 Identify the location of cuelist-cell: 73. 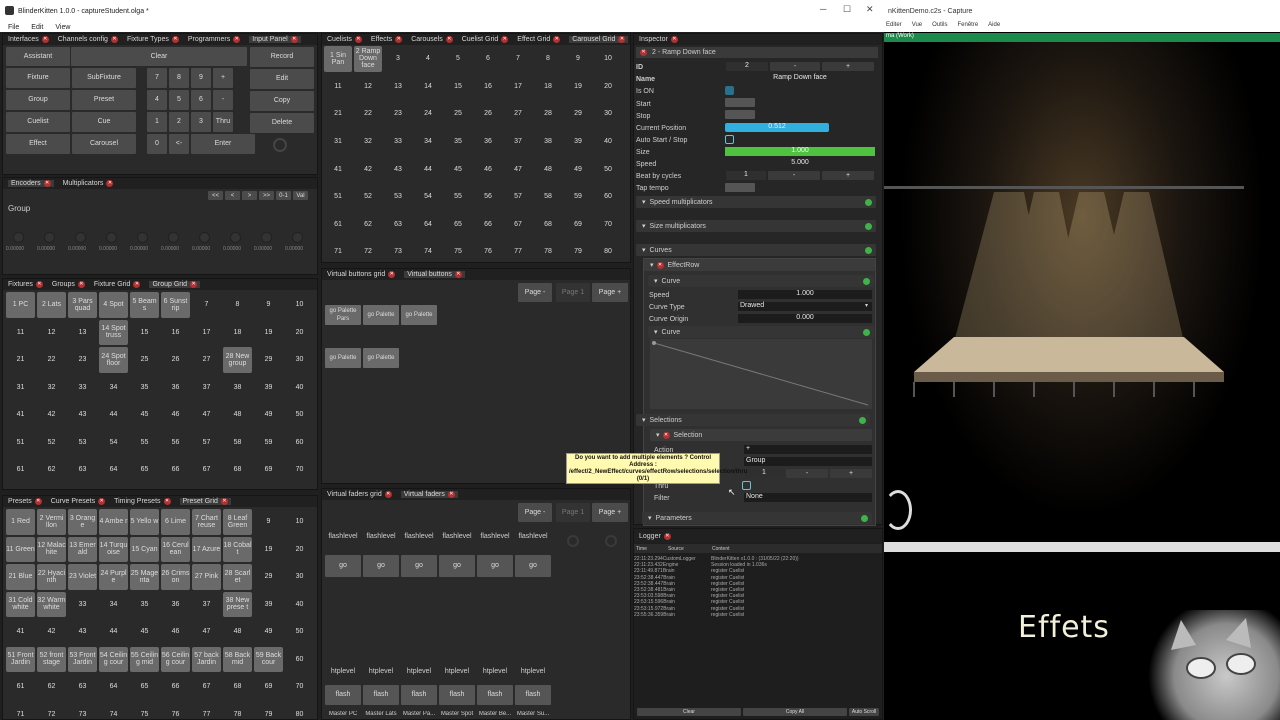
(398, 250).